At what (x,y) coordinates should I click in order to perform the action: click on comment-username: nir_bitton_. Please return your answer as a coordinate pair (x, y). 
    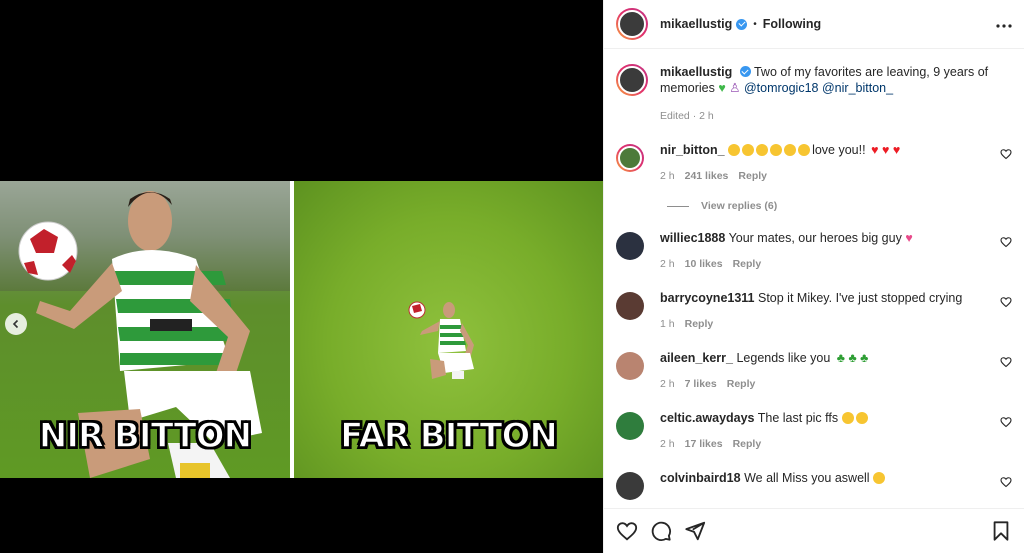
    Looking at the image, I should click on (692, 150).